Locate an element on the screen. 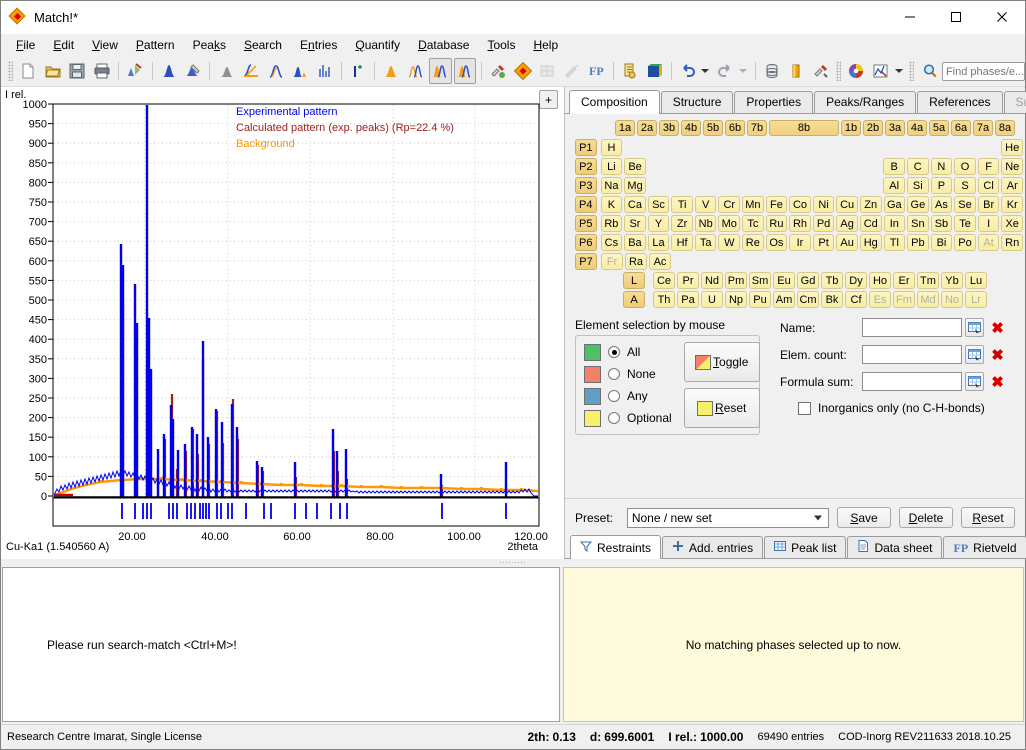  element-yb: Yb is located at coordinates (952, 280).